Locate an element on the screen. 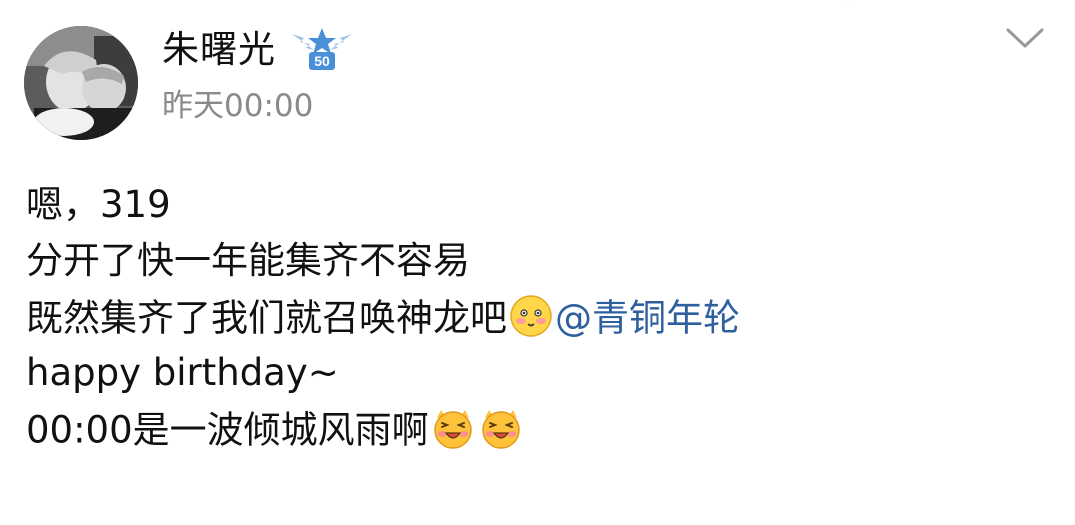 The height and width of the screenshot is (525, 1075). avatar-photo is located at coordinates (81, 83).